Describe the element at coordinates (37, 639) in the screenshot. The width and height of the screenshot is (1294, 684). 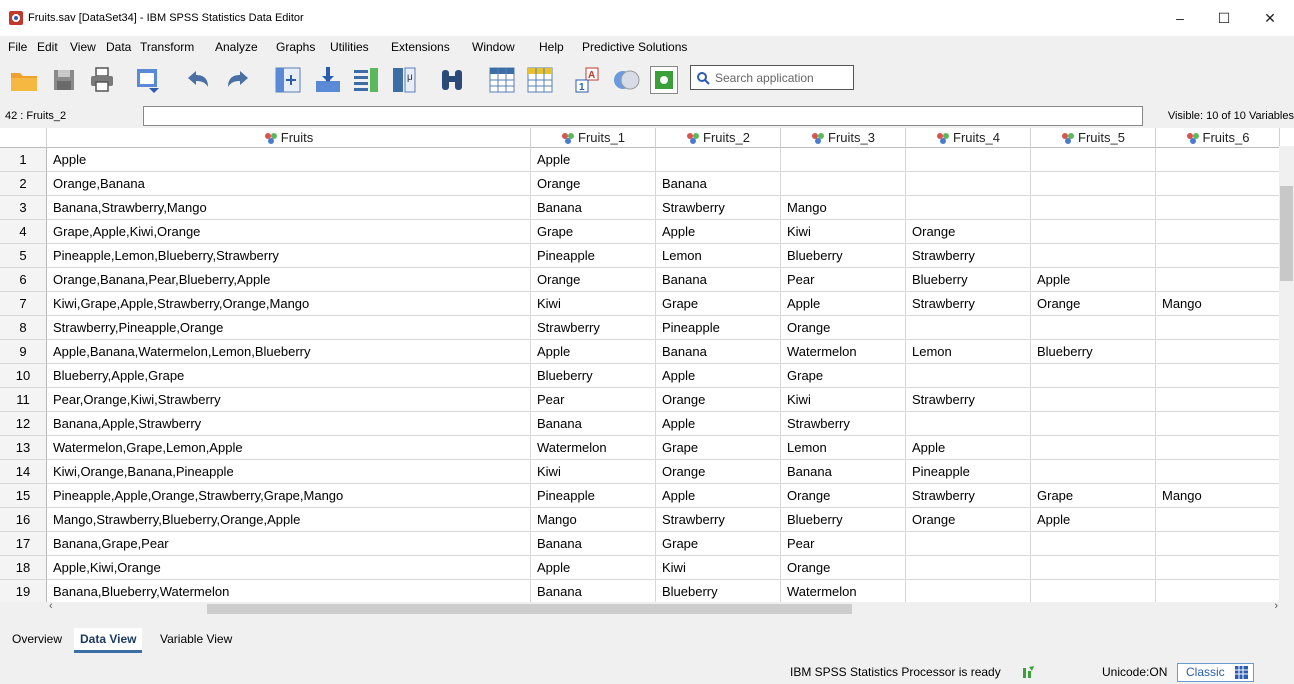
I see `tab-overview: Overview` at that location.